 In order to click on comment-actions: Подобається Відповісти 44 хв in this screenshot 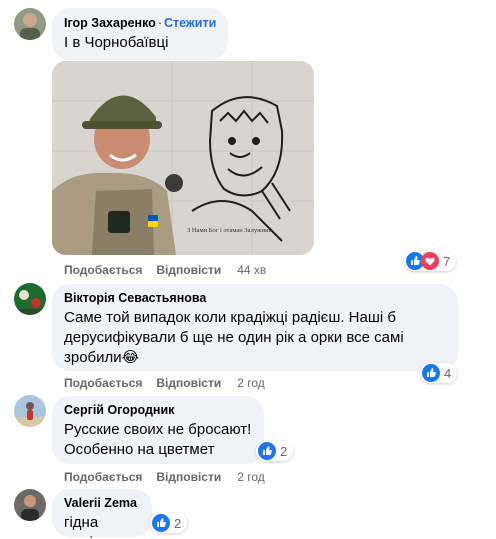, I will do `click(172, 270)`.